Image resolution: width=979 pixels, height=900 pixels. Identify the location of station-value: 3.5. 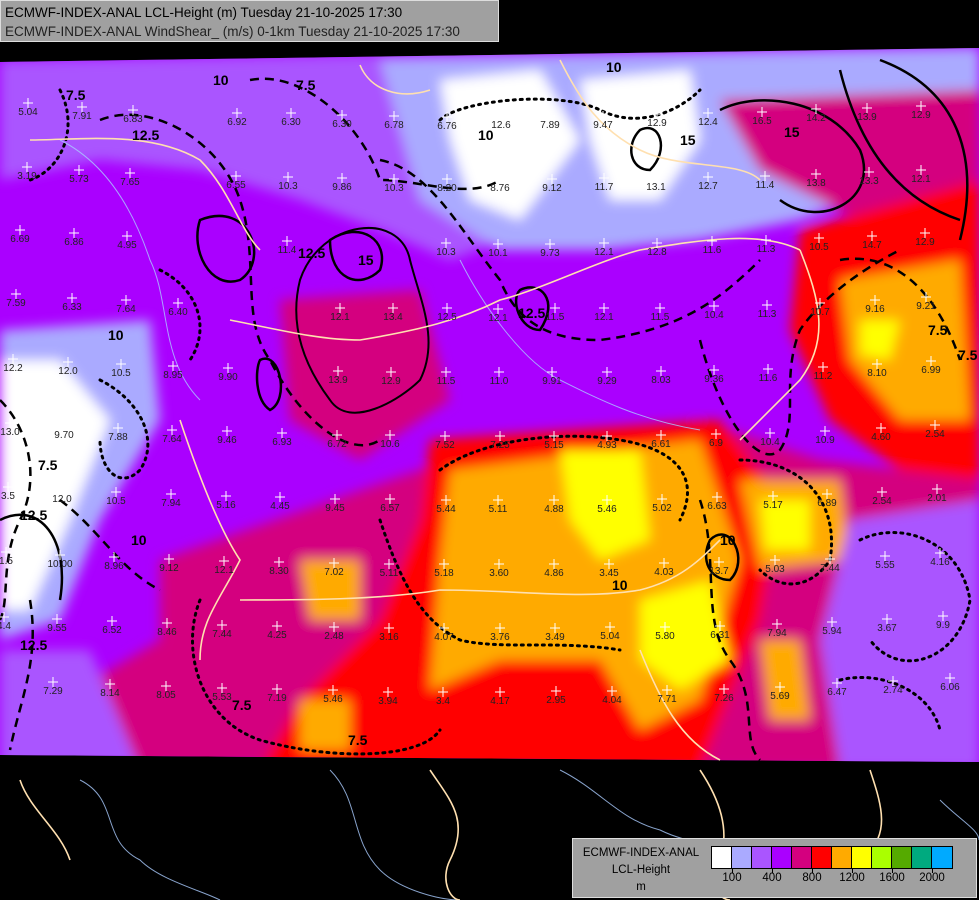
(8, 496).